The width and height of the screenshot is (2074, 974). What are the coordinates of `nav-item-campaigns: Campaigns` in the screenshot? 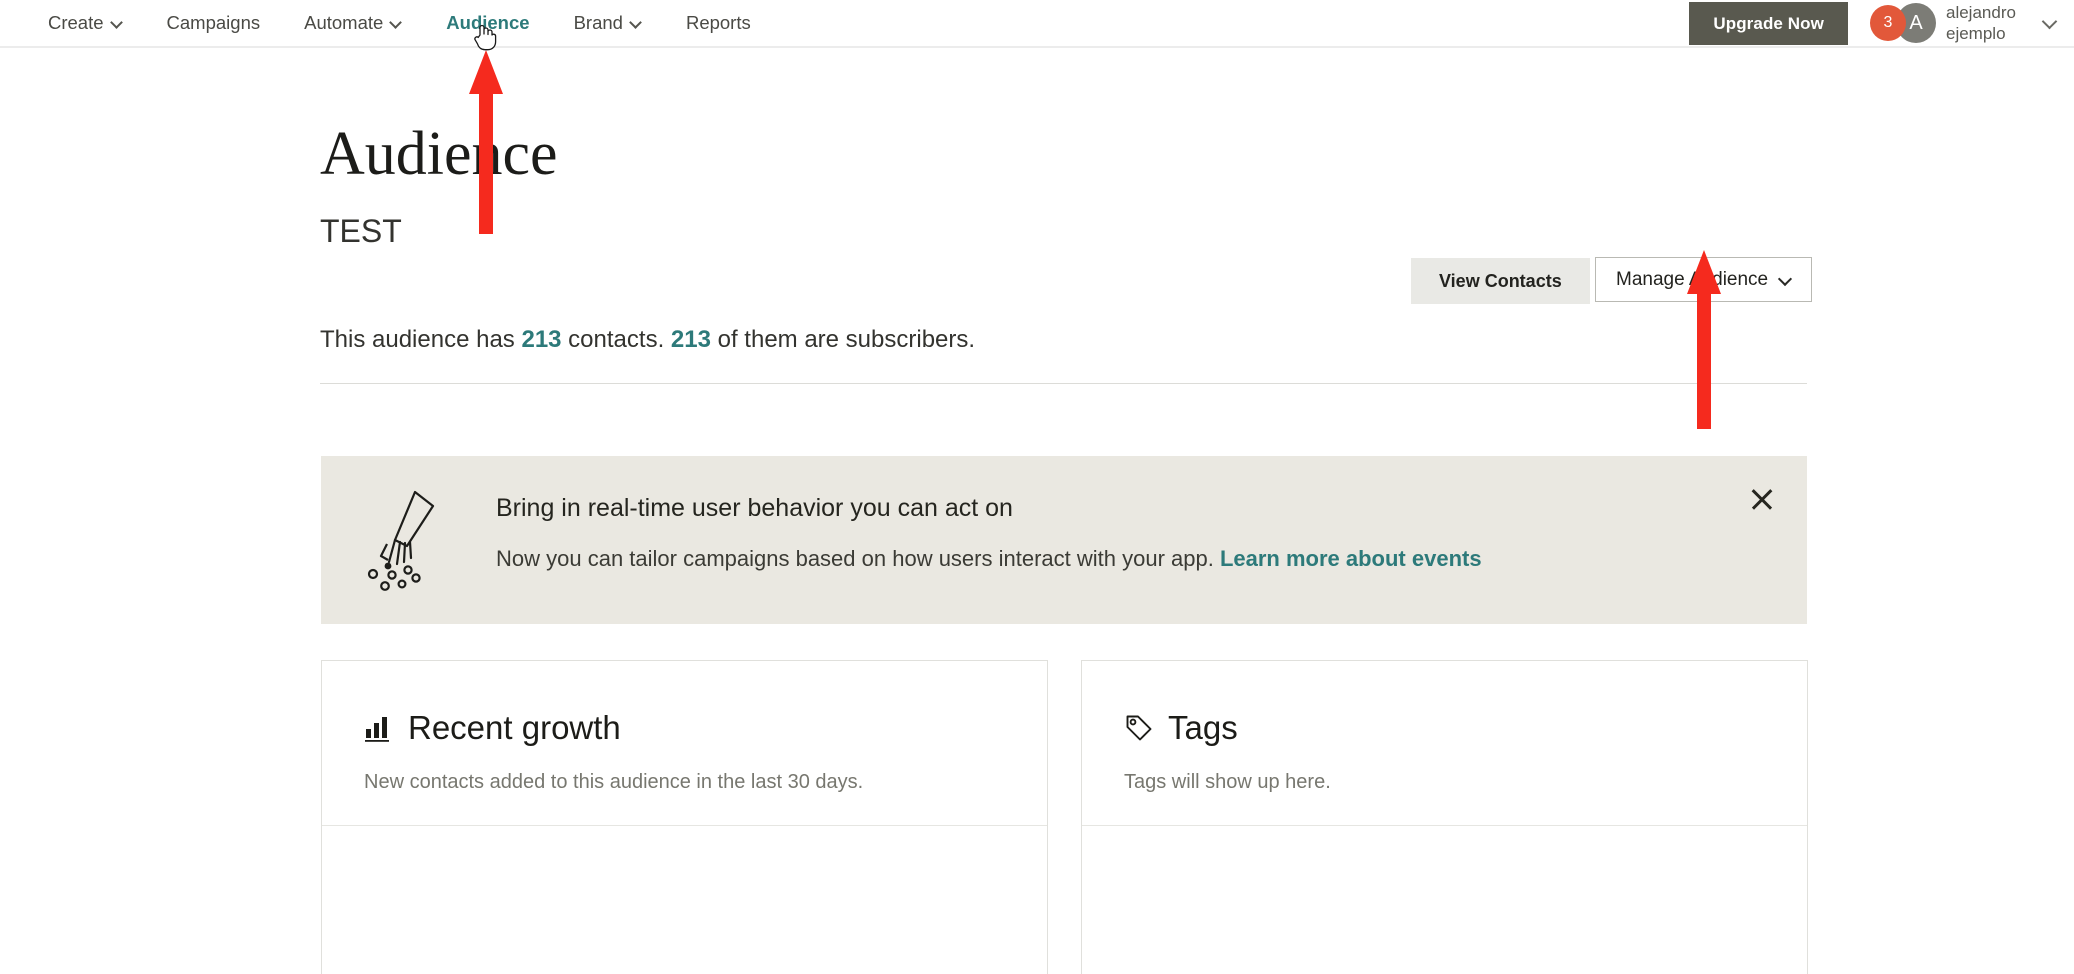 It's located at (214, 23).